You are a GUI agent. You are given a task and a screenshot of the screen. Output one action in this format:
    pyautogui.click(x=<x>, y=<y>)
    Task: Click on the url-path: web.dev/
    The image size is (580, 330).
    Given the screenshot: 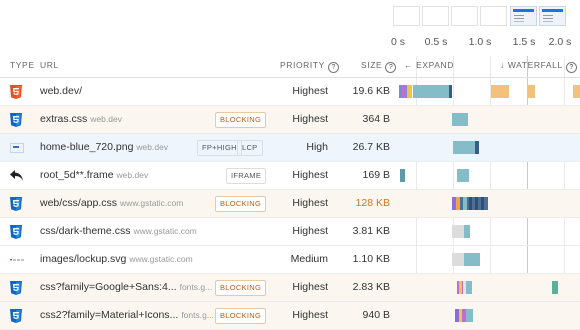 What is the action you would take?
    pyautogui.click(x=61, y=91)
    